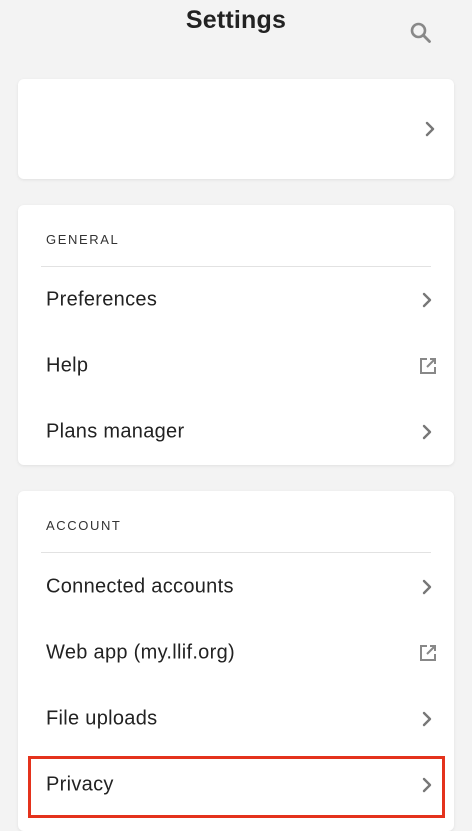  What do you see at coordinates (236, 300) in the screenshot?
I see `preferences-row: Preferences` at bounding box center [236, 300].